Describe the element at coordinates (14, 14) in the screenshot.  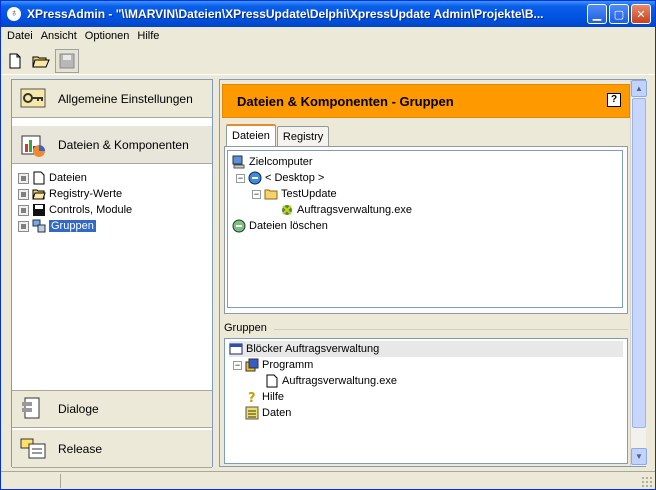
I see `app-icon: ♁` at that location.